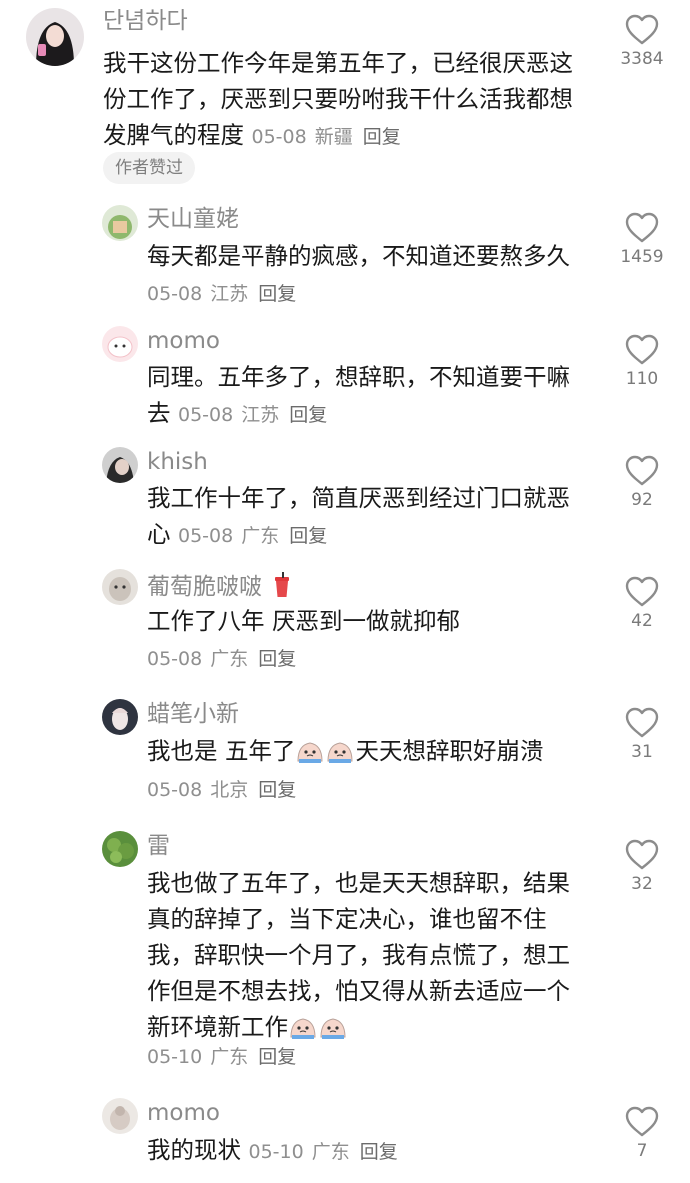 The image size is (690, 1183). Describe the element at coordinates (219, 585) in the screenshot. I see `username: 葡萄脆啵啵` at that location.